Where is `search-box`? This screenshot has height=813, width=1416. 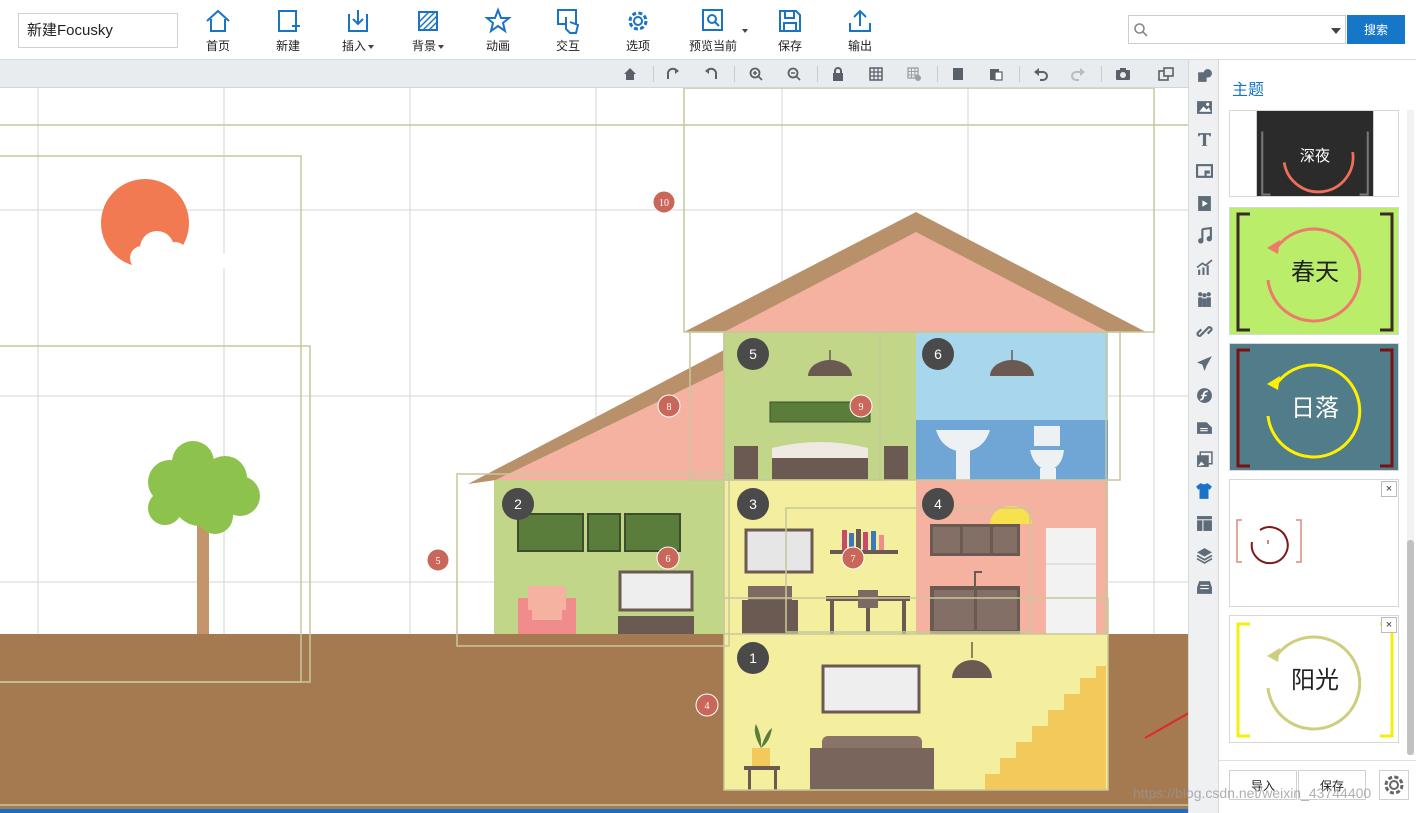
search-box is located at coordinates (1237, 29).